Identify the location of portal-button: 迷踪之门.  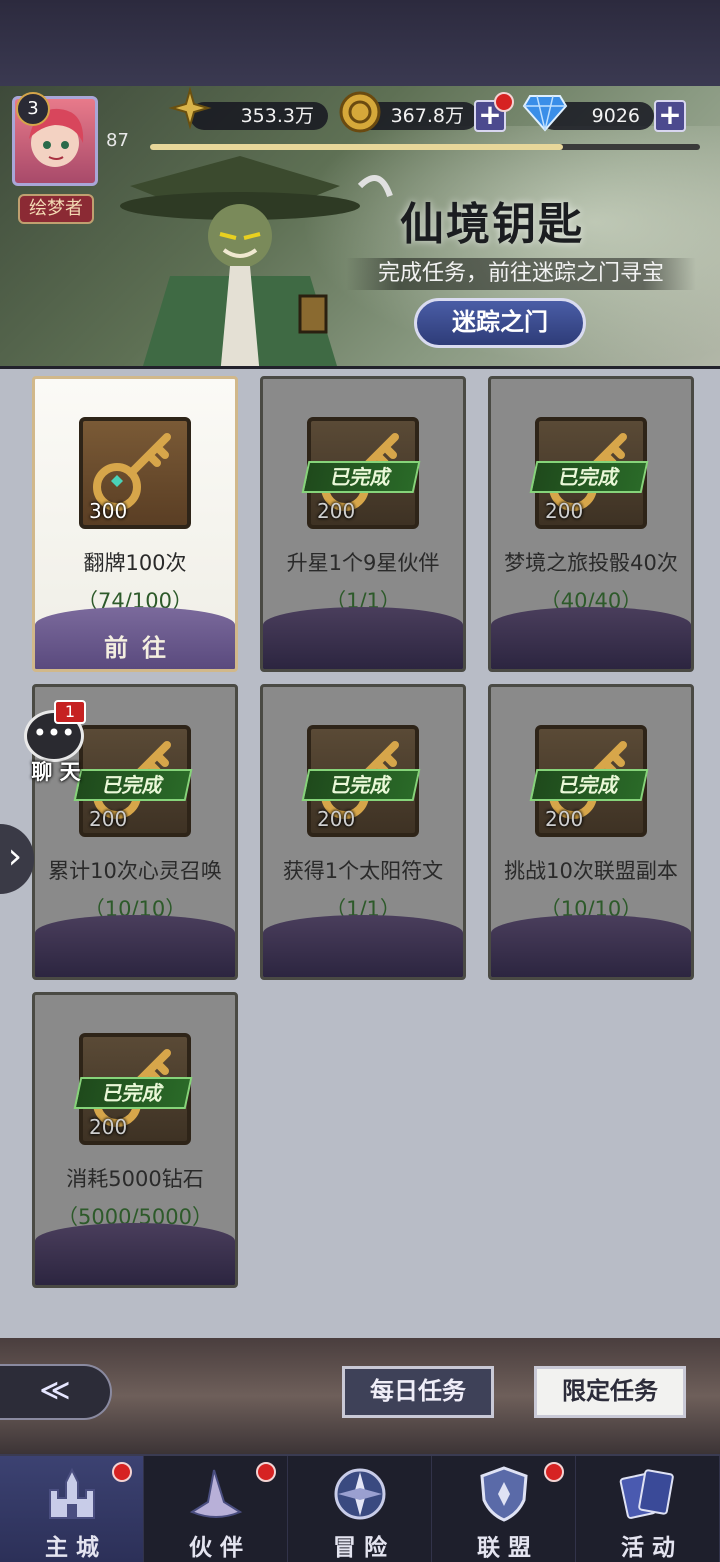
(500, 323).